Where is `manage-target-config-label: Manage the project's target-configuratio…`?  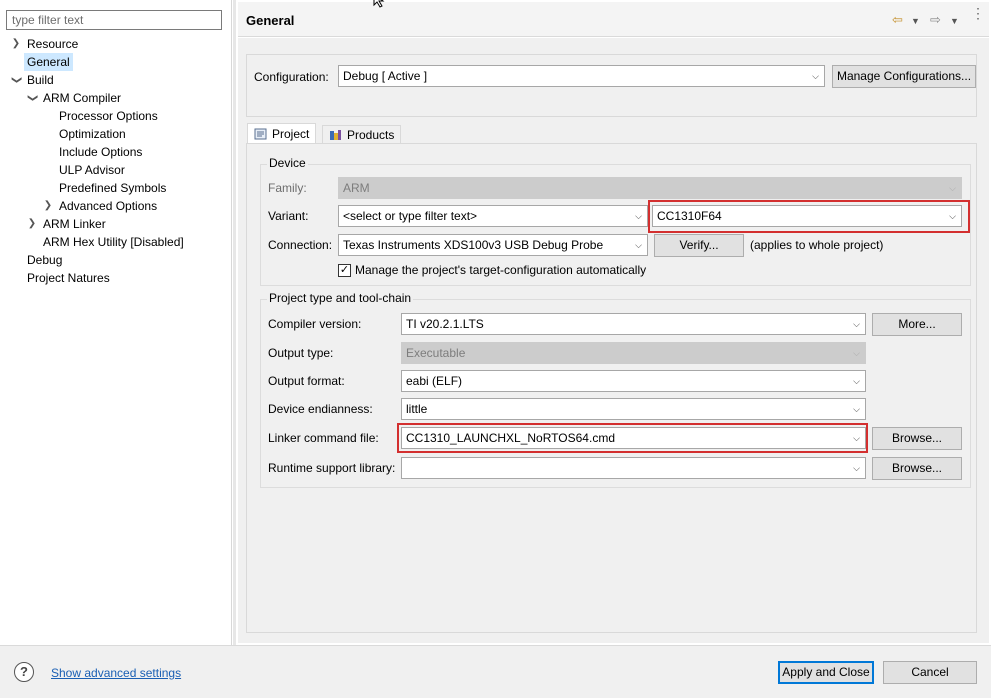
manage-target-config-label: Manage the project's target-configuratio… is located at coordinates (500, 270).